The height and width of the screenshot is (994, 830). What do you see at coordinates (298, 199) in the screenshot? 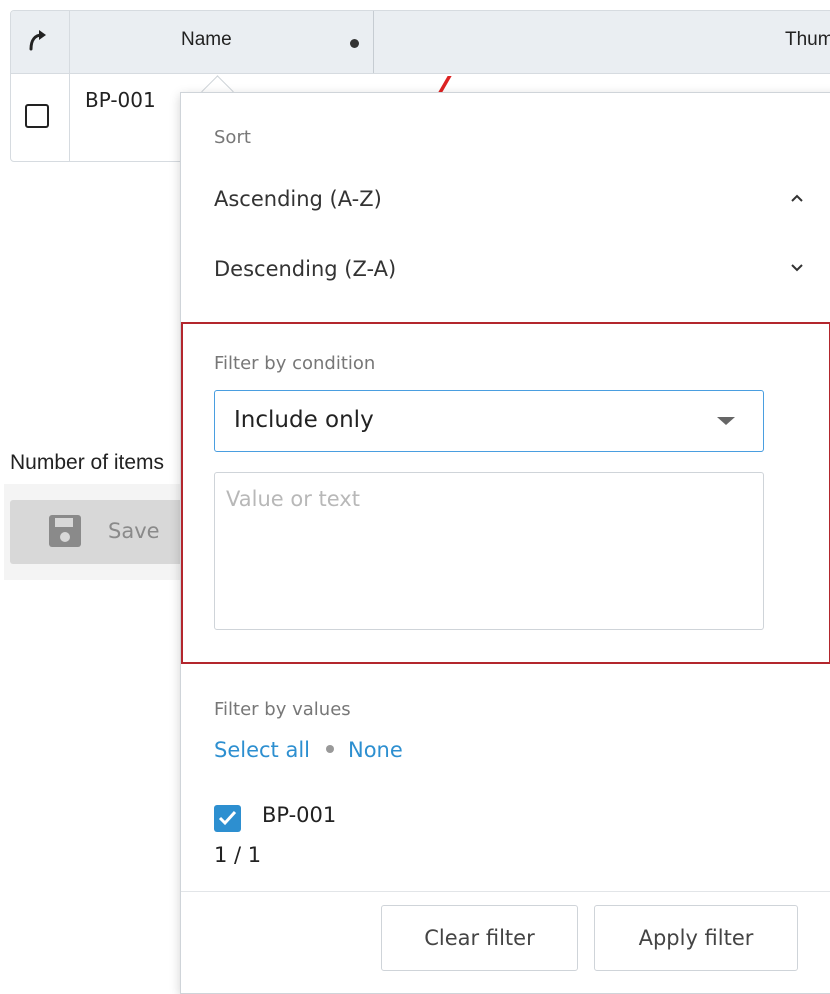
I see `sort-ascending-label: Ascending (A-Z)` at bounding box center [298, 199].